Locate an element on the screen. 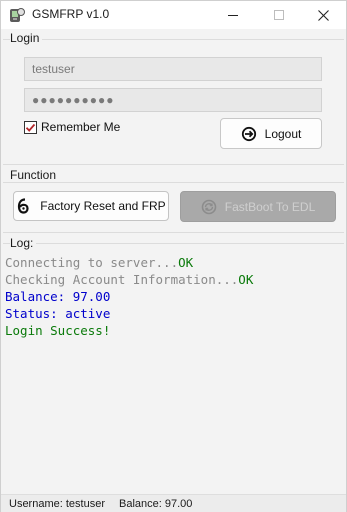  log-top-divider is located at coordinates (173, 232).